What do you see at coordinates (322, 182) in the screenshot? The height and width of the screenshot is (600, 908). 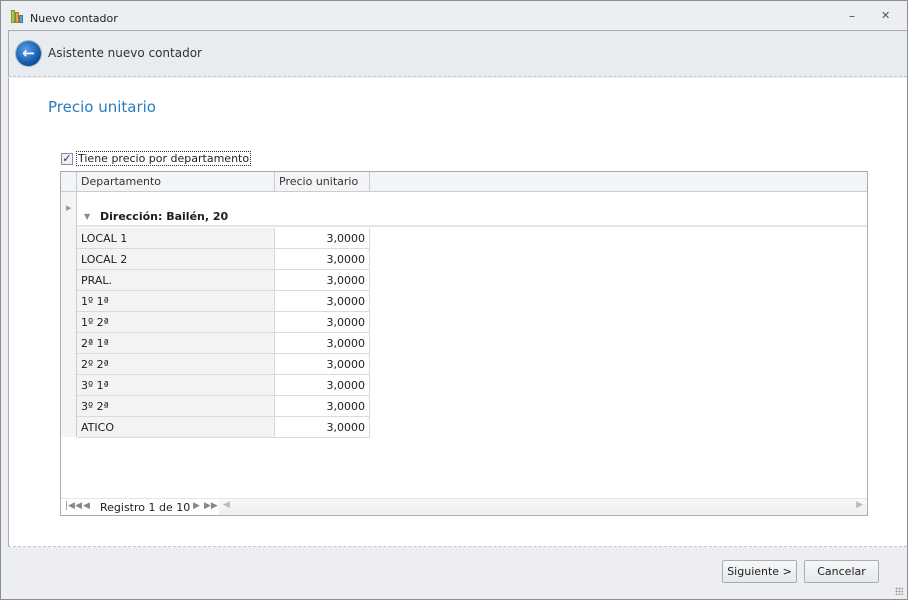 I see `column-header-precio: Precio unitario` at bounding box center [322, 182].